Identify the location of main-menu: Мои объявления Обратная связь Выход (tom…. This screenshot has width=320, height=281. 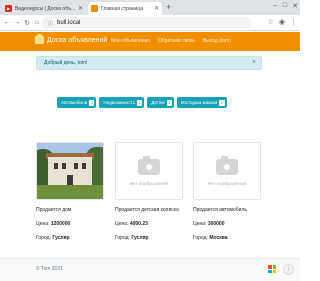
(171, 41).